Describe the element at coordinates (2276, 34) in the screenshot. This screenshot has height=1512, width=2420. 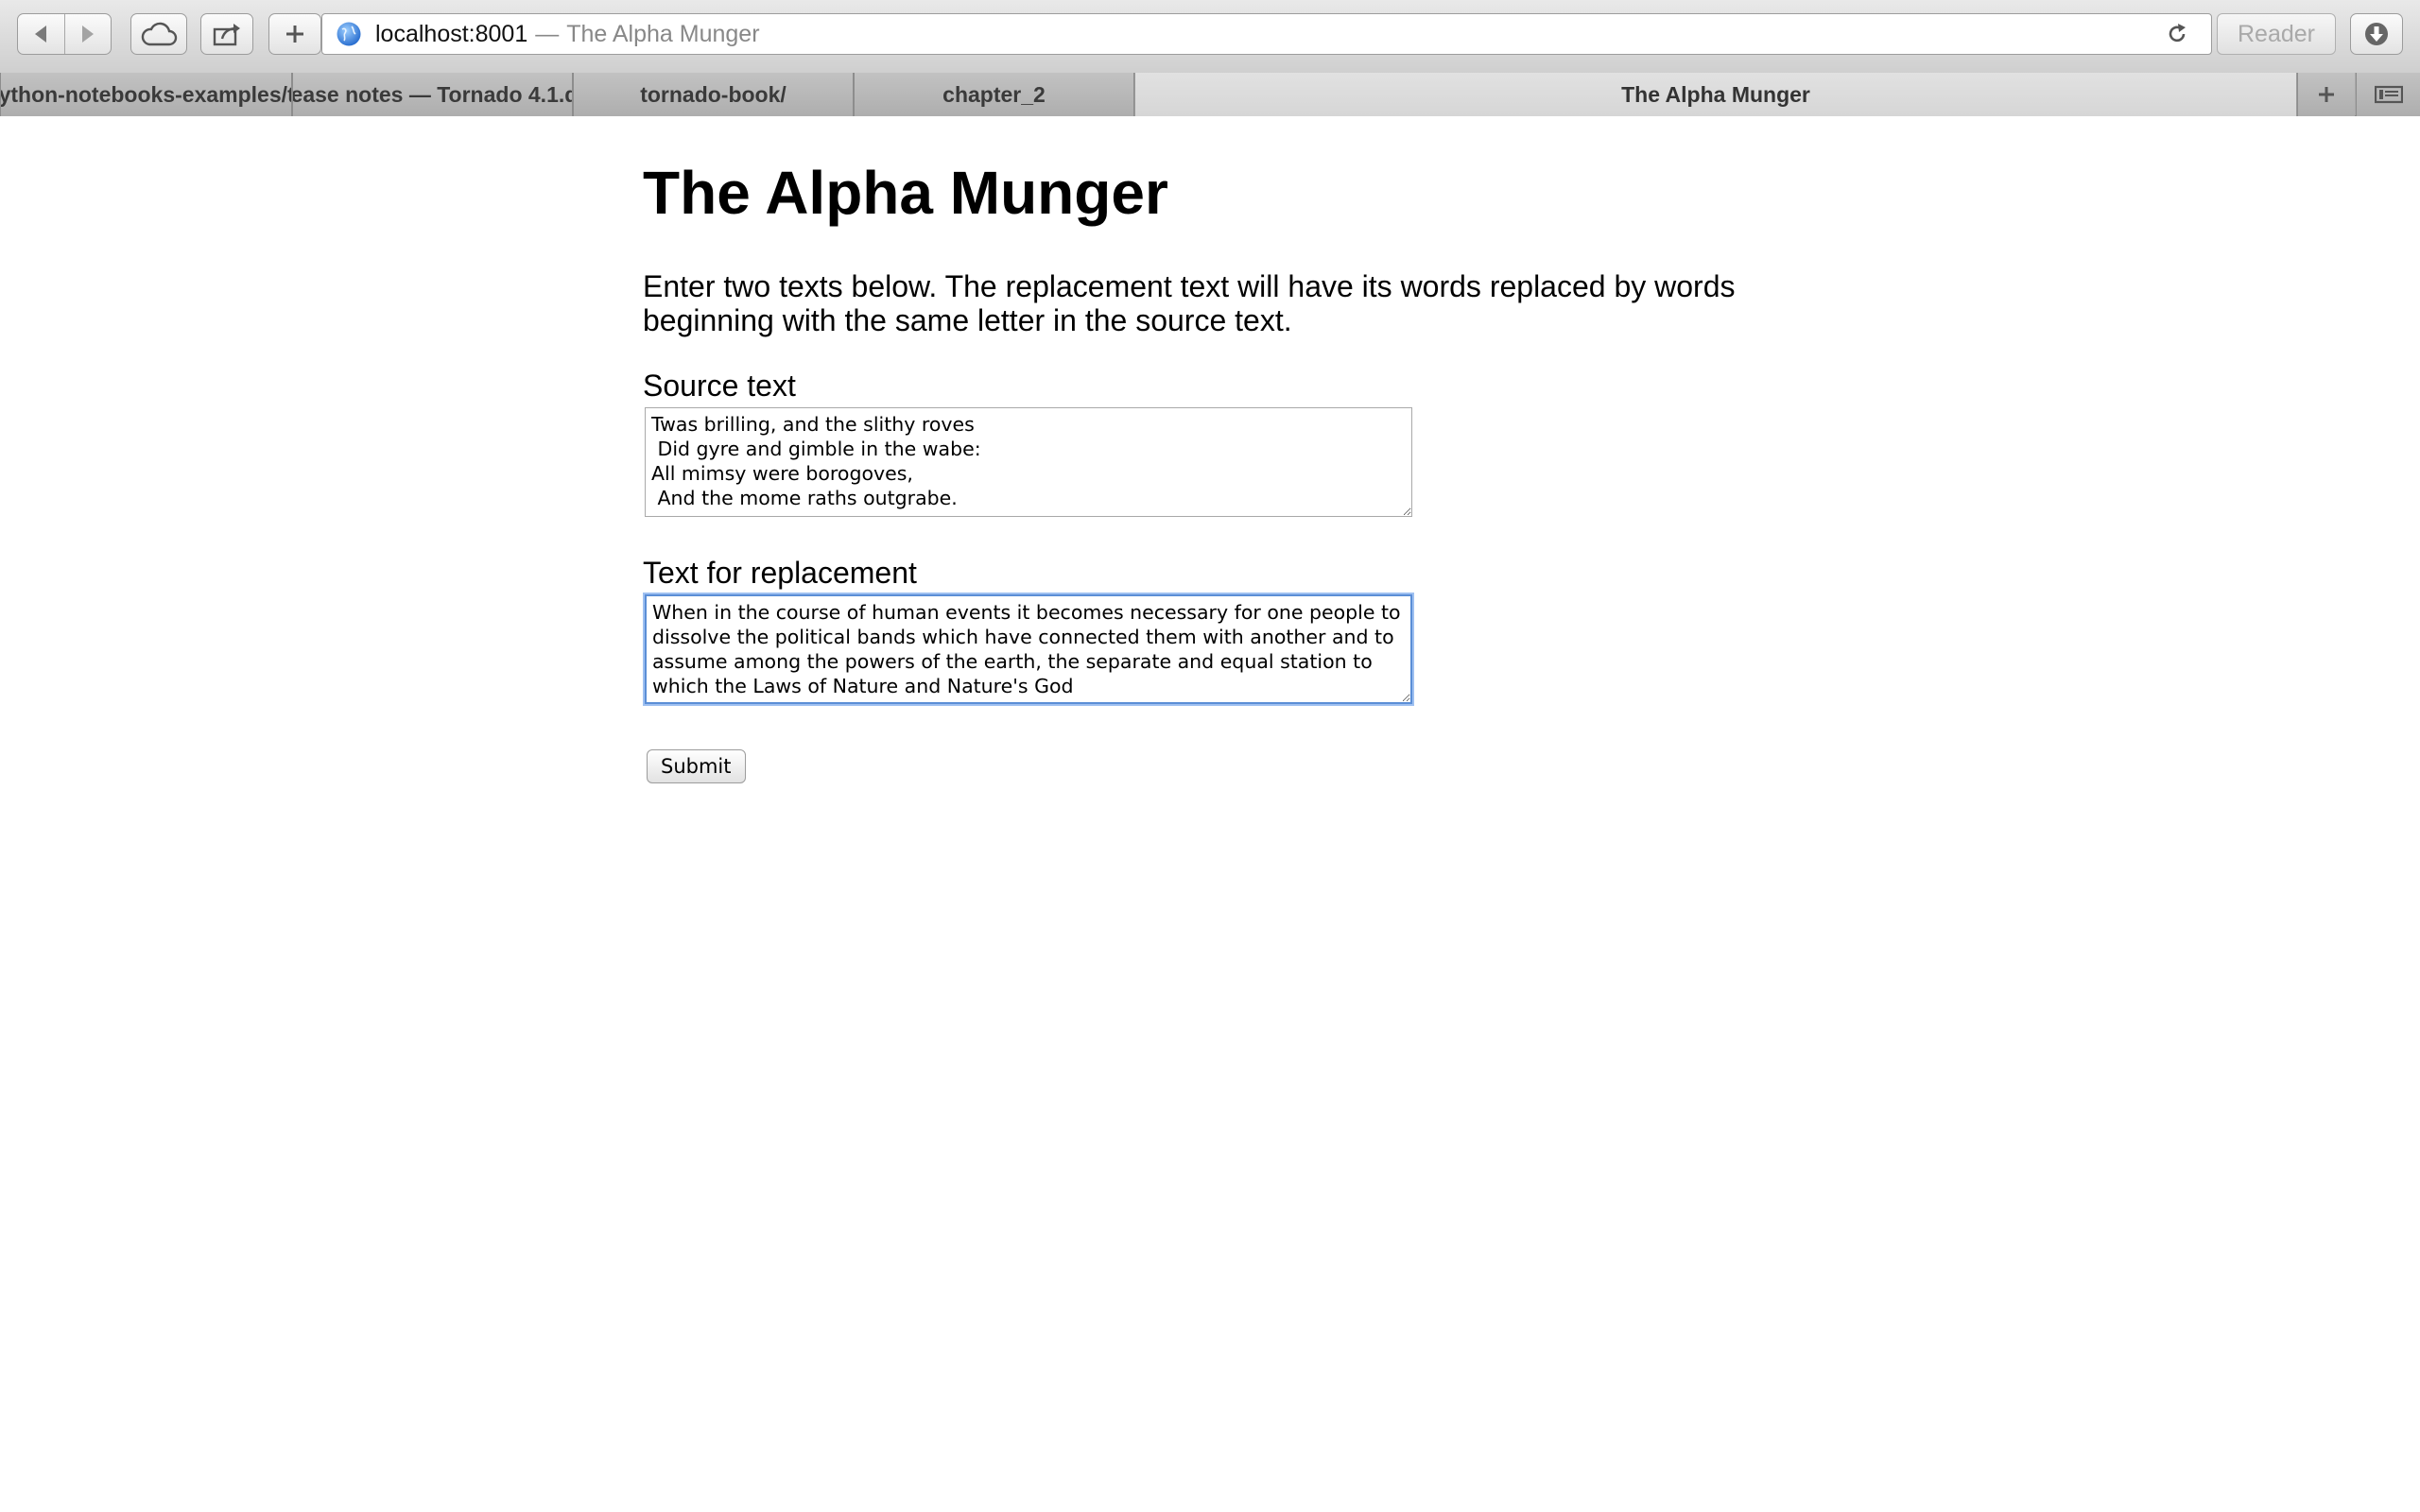
I see `reader-button: Reader` at that location.